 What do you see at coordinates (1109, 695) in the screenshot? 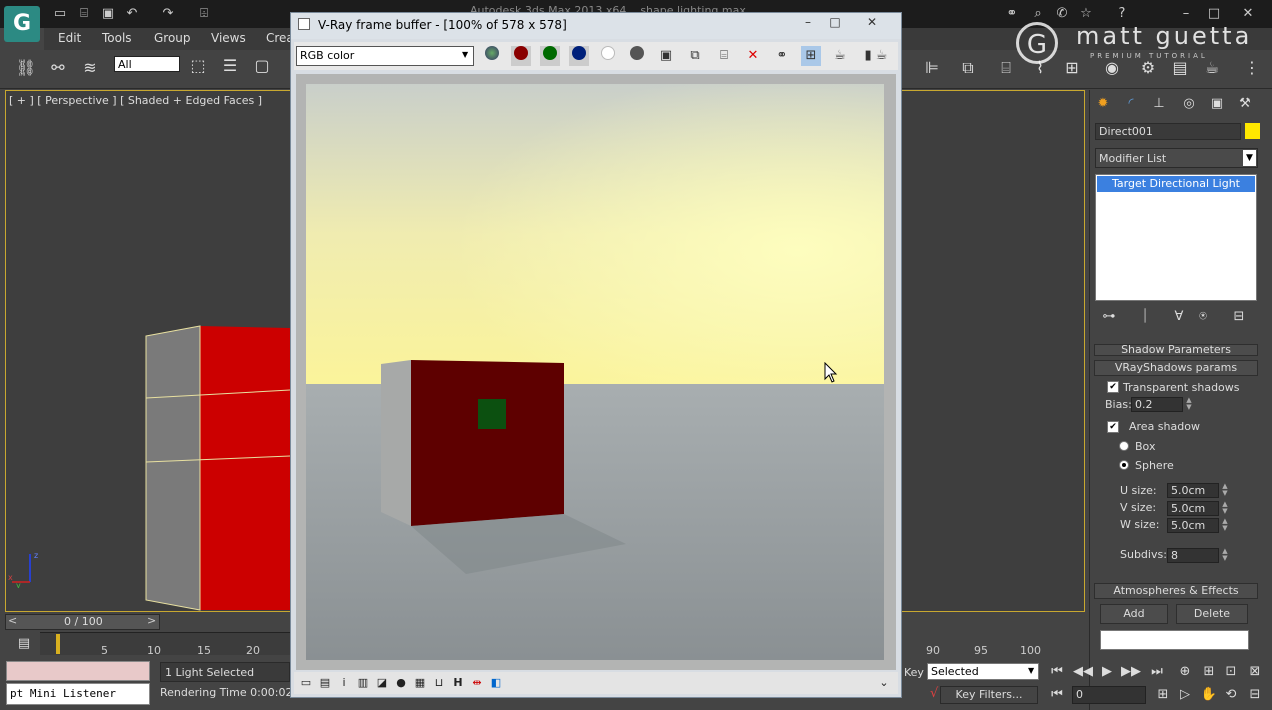
I see `current-frame-field: 0` at bounding box center [1109, 695].